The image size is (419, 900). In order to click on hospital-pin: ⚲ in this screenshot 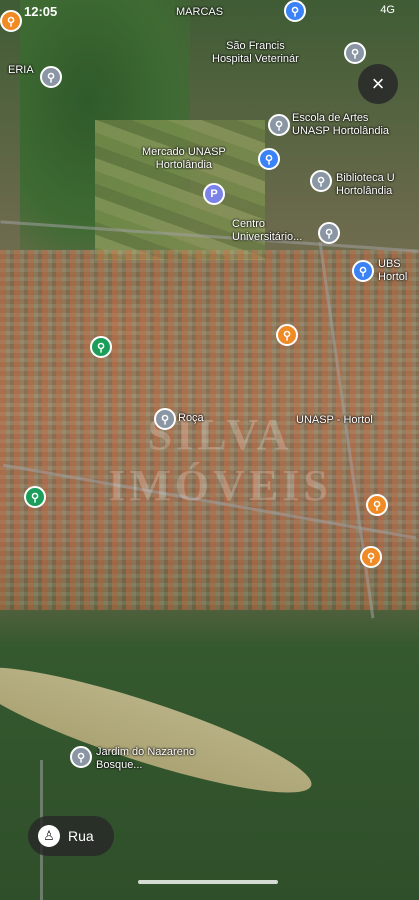, I will do `click(355, 53)`.